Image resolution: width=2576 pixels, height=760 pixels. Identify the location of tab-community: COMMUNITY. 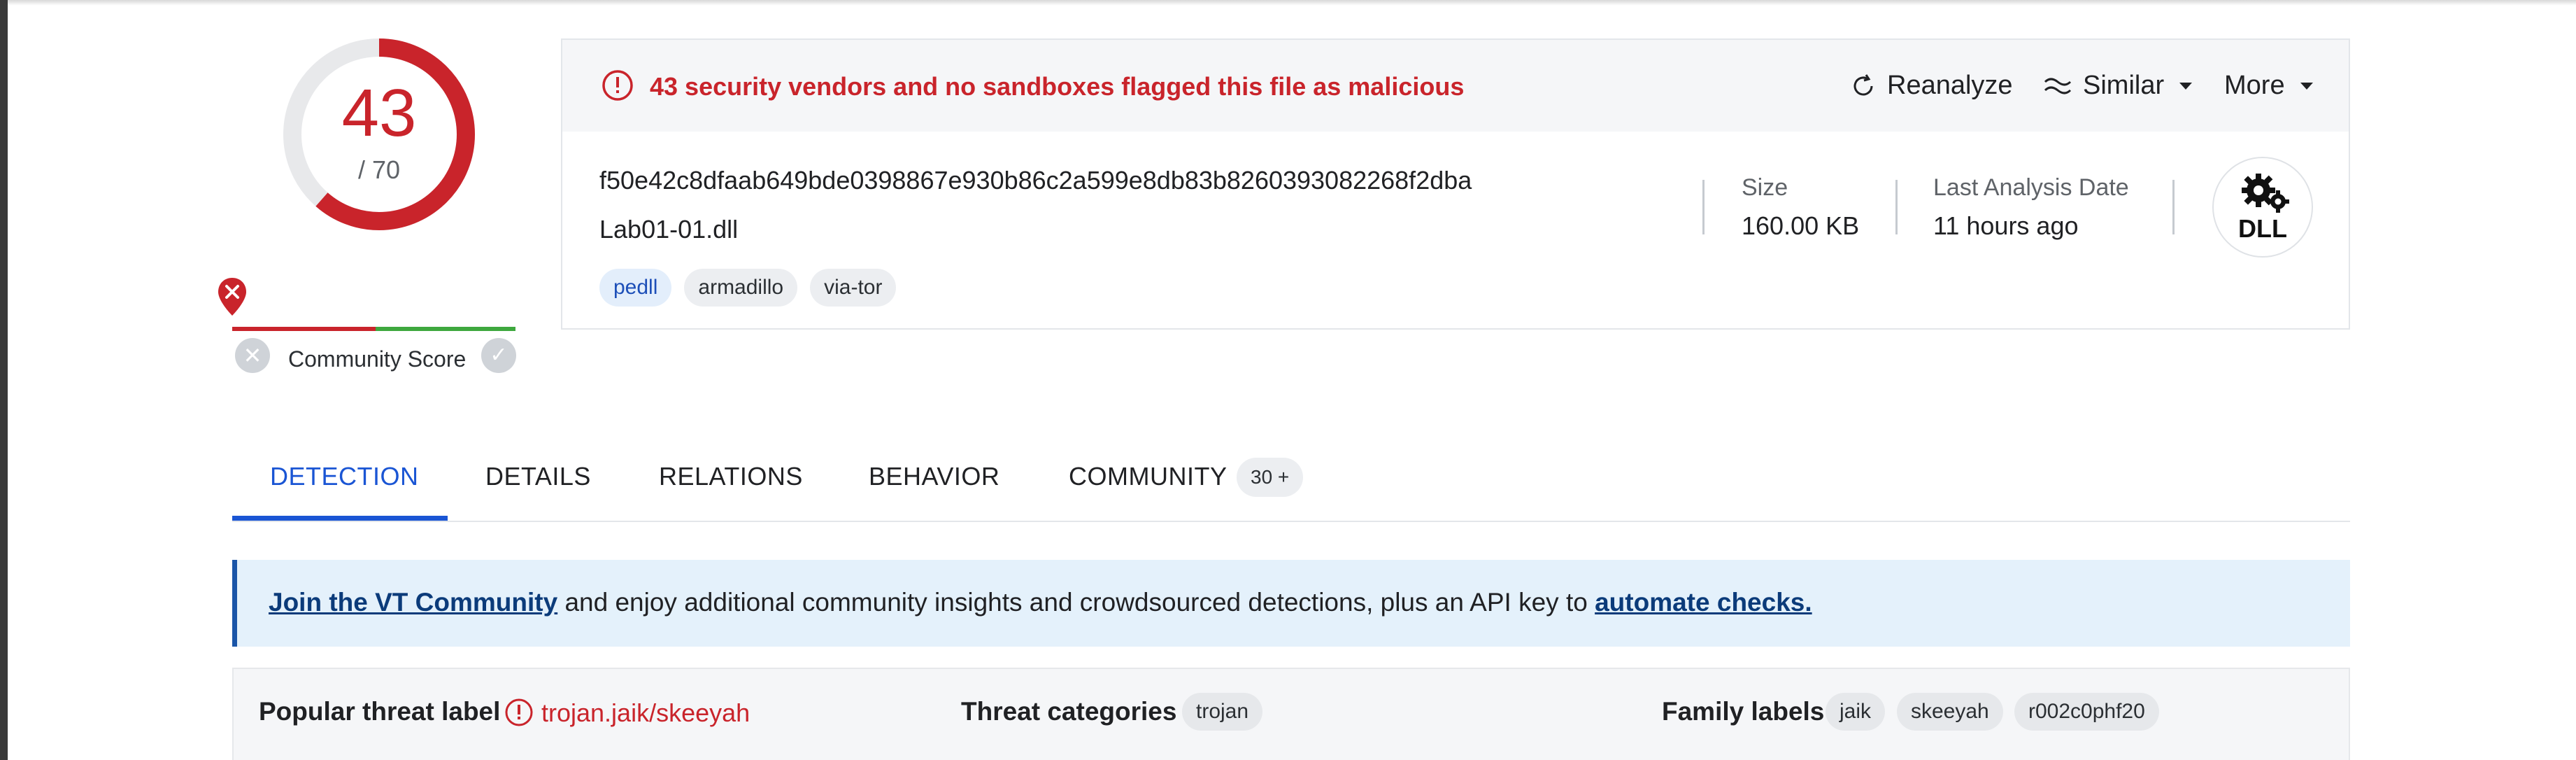
(1148, 476).